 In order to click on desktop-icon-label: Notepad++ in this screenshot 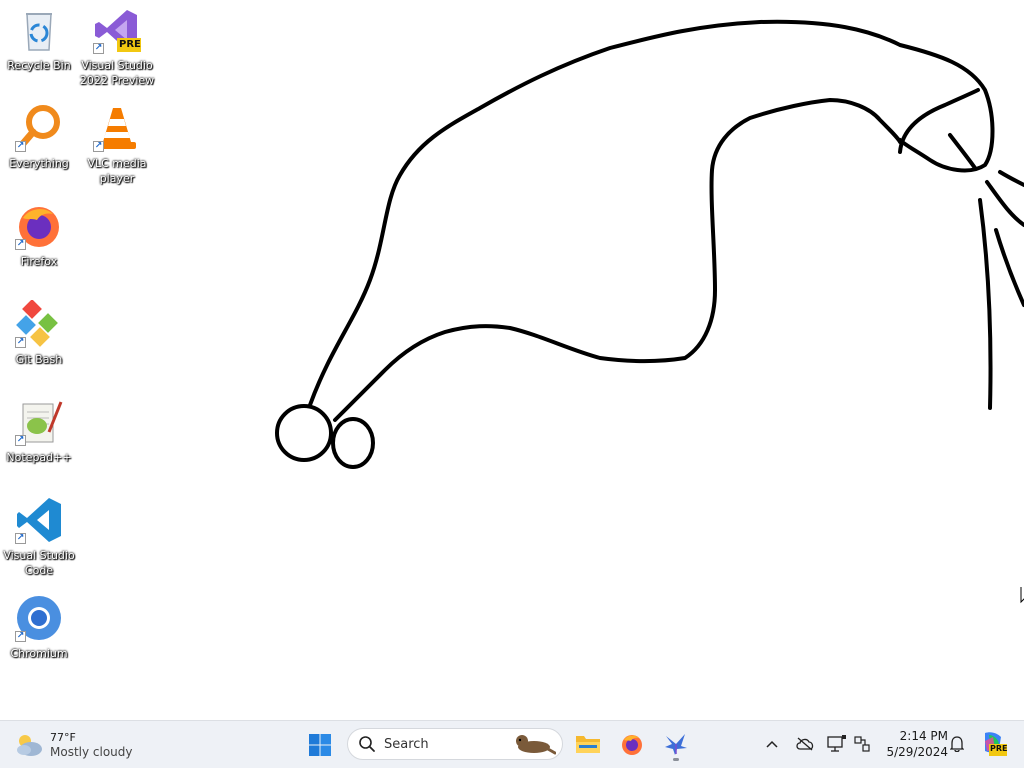, I will do `click(39, 457)`.